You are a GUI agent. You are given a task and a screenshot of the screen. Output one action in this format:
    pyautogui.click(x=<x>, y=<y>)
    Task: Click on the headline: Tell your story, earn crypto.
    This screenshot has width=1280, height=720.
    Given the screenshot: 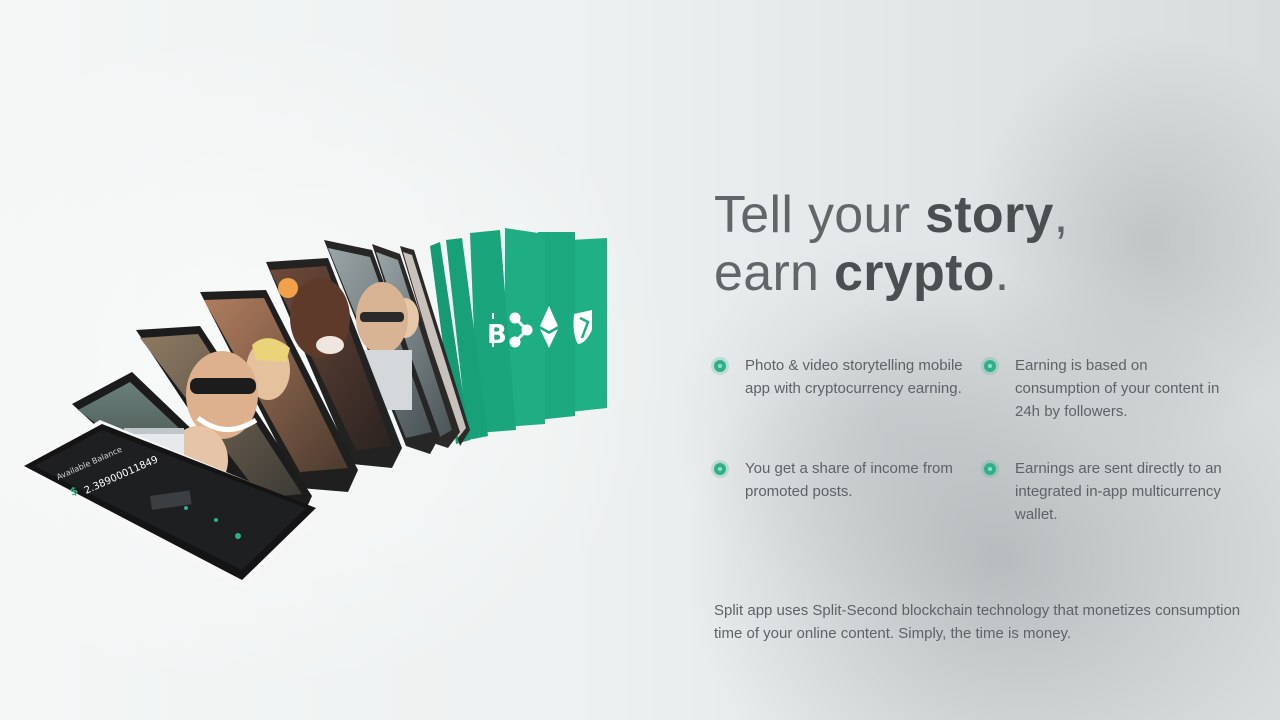 What is the action you would take?
    pyautogui.click(x=984, y=244)
    